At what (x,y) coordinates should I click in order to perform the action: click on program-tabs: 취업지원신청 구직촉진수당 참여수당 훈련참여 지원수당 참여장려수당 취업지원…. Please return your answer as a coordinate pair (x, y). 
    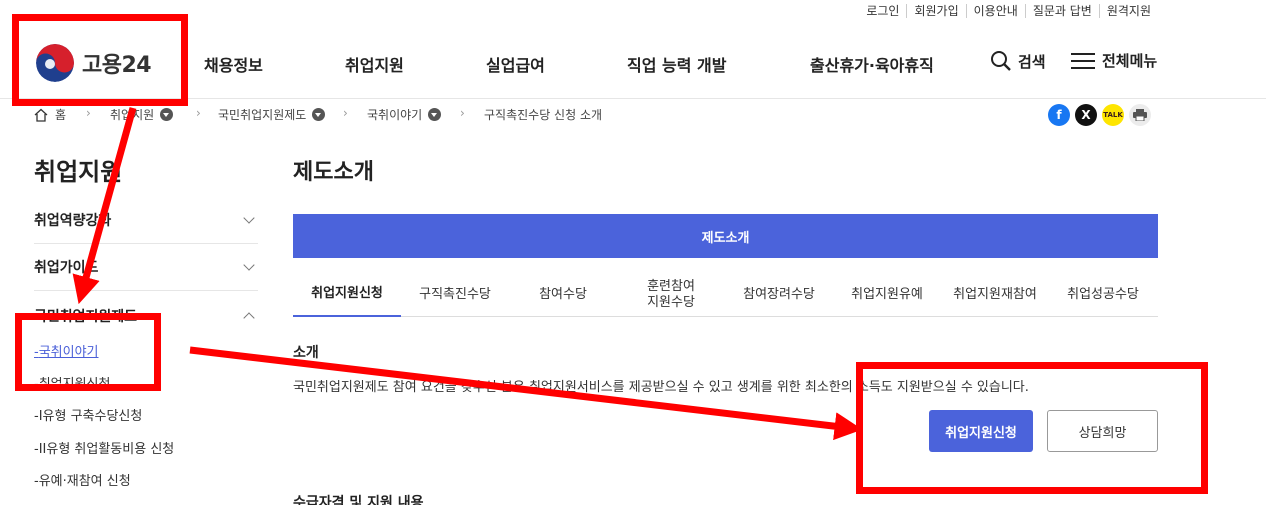
    Looking at the image, I should click on (725, 294).